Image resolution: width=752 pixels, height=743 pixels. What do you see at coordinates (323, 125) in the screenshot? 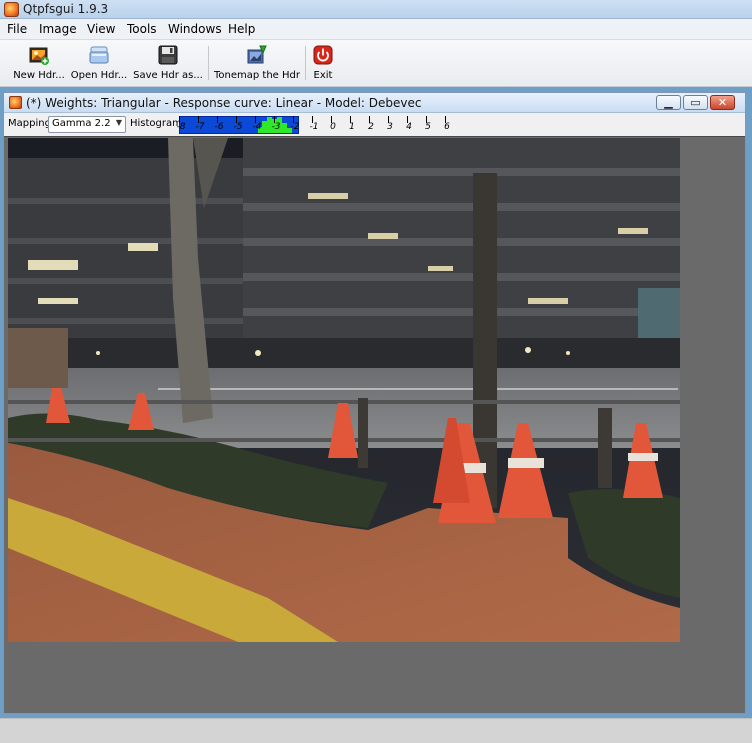
I see `histogram-scale: -8 -7 -6 -5 -4 -3 -2 -1 0 1 2 3 4 5 6 7` at bounding box center [323, 125].